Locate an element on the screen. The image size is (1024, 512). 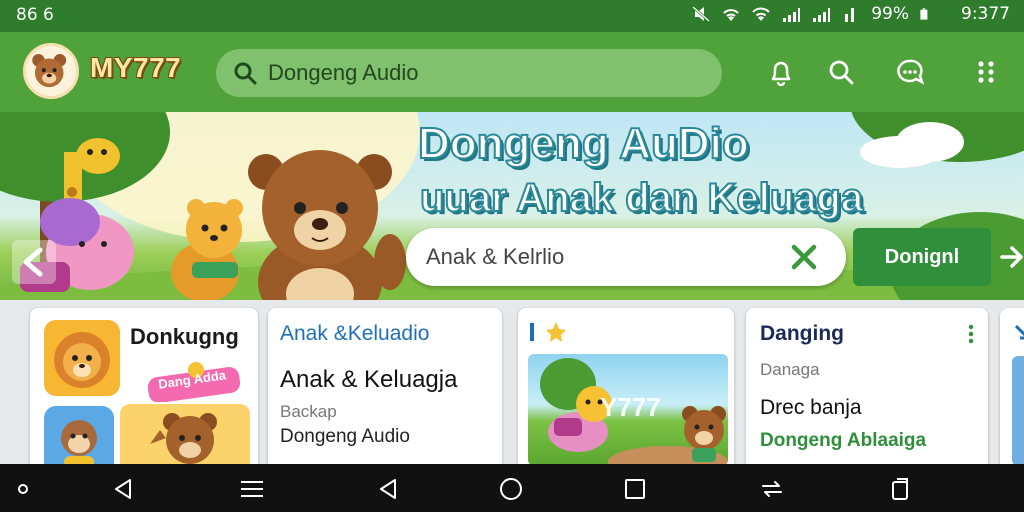
content-card: Y777 is located at coordinates (626, 386).